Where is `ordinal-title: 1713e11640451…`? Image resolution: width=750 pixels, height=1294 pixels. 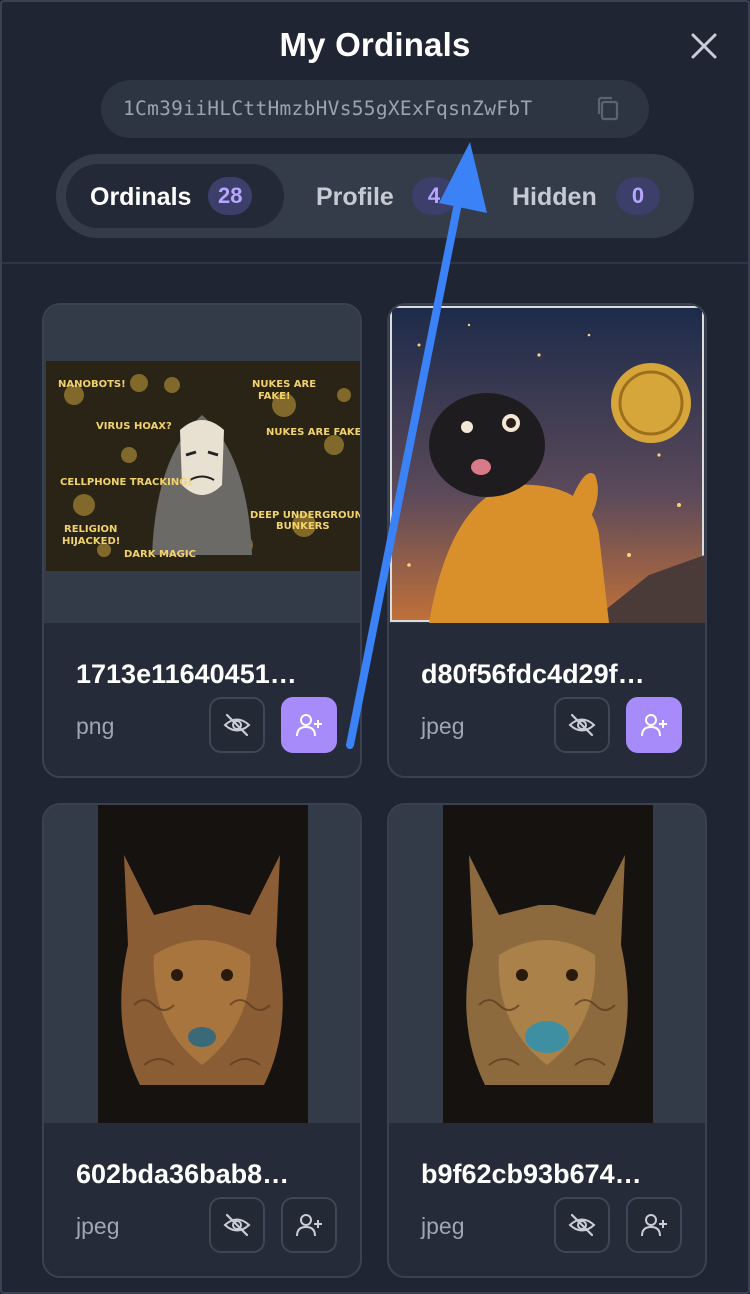 ordinal-title: 1713e11640451… is located at coordinates (186, 674).